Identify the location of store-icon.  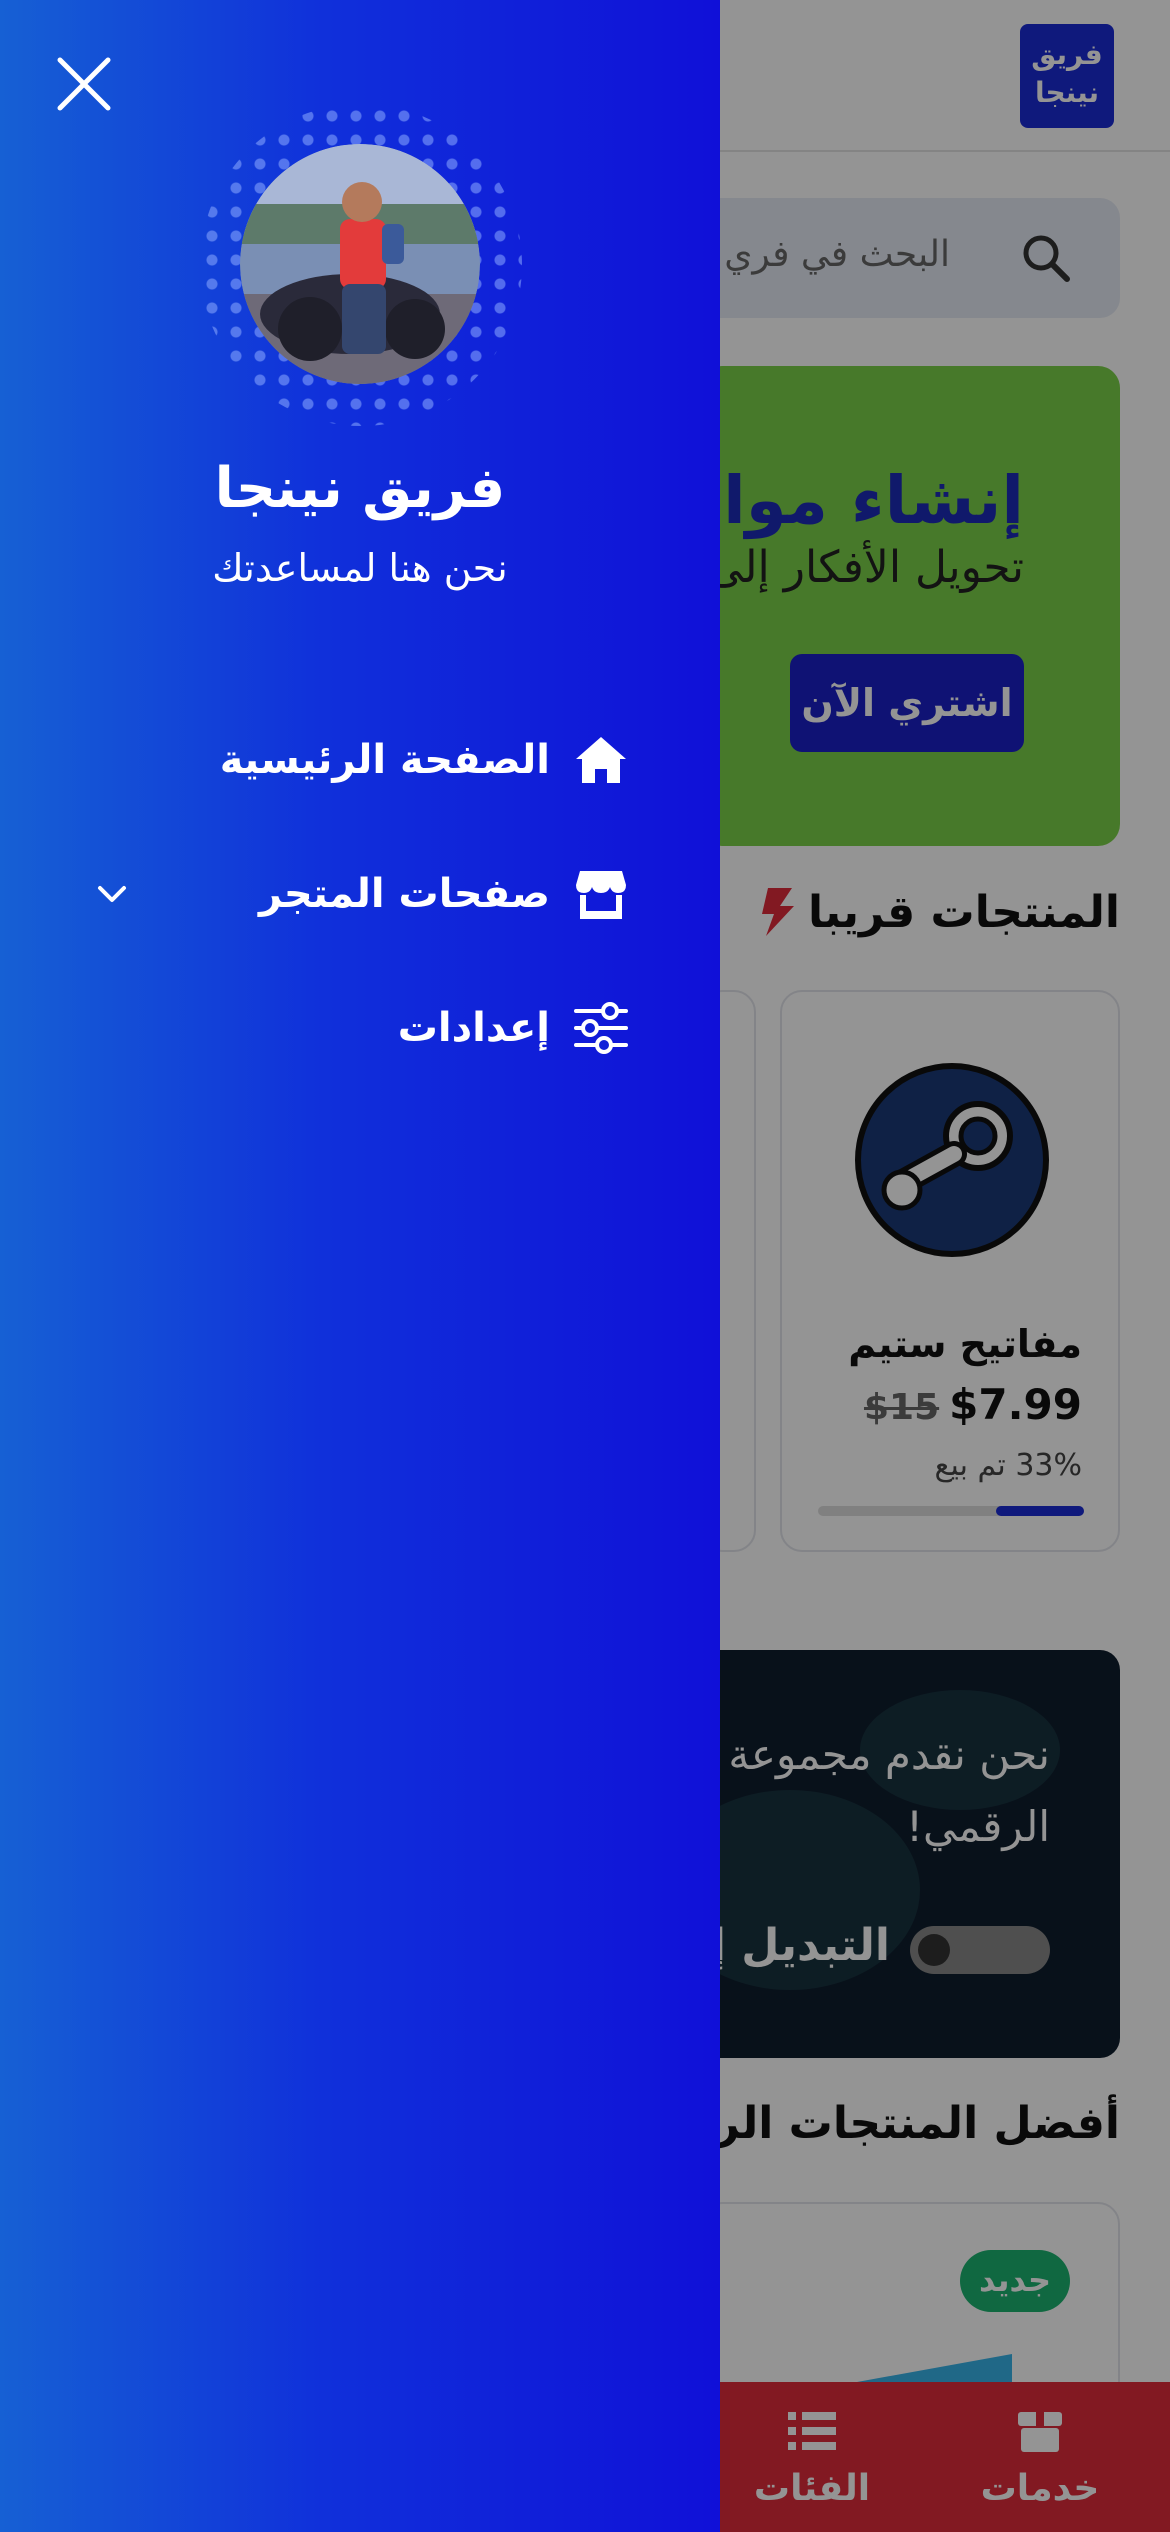
(601, 895).